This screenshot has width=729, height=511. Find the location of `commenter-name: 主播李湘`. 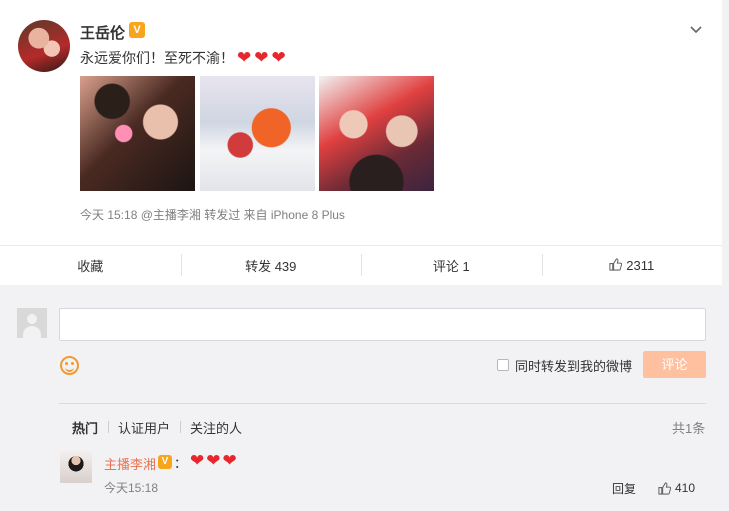

commenter-name: 主播李湘 is located at coordinates (130, 463).